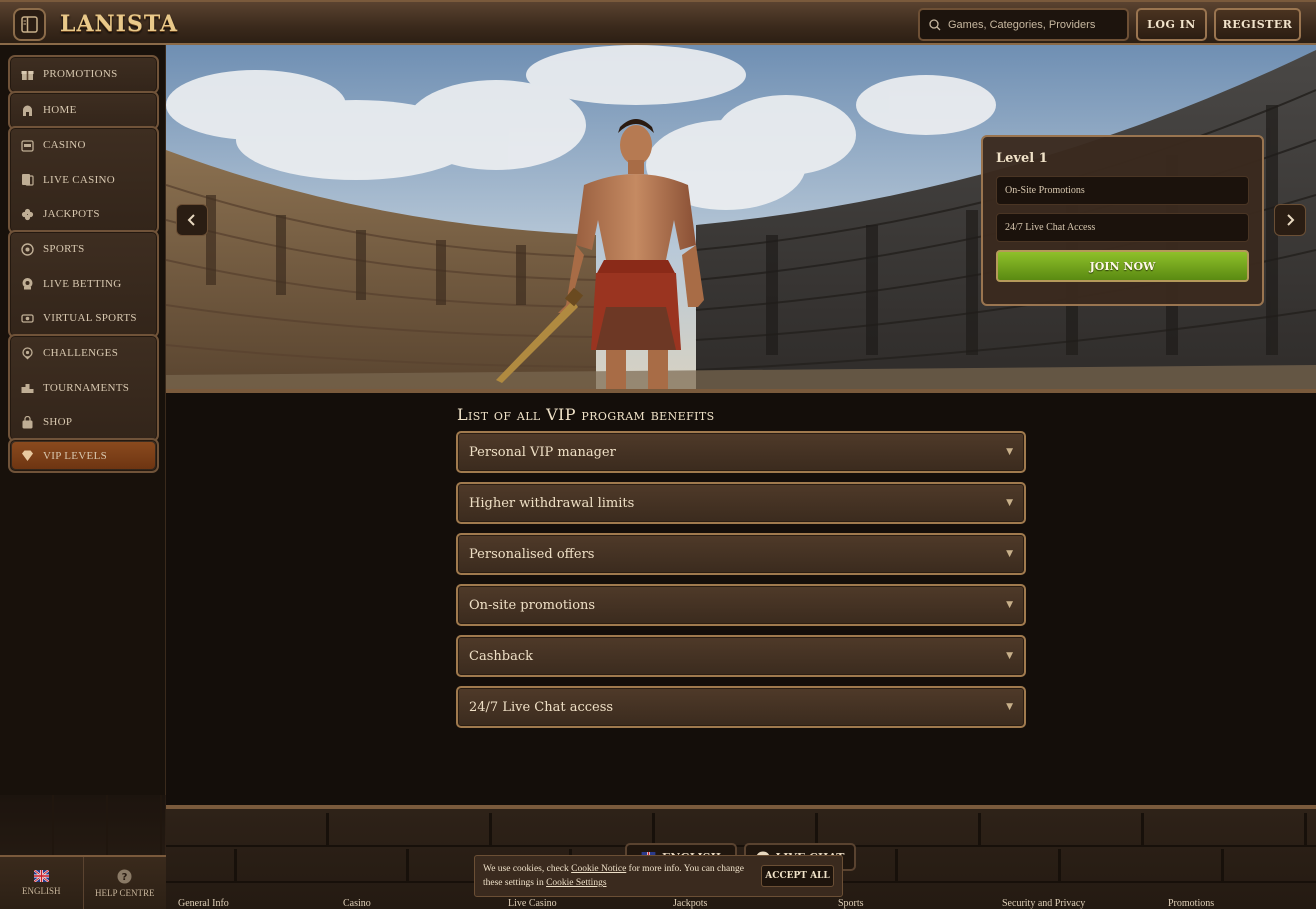 The height and width of the screenshot is (909, 1316). I want to click on footer-link: Promotions, so click(1191, 903).